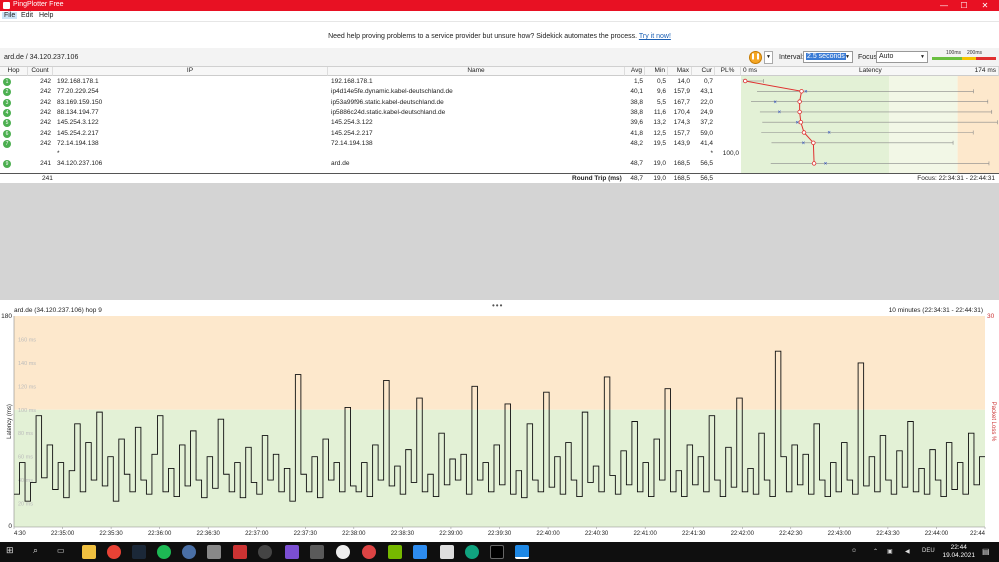 The height and width of the screenshot is (562, 999). What do you see at coordinates (35, 550) in the screenshot?
I see `search-icon: ⌕` at bounding box center [35, 550].